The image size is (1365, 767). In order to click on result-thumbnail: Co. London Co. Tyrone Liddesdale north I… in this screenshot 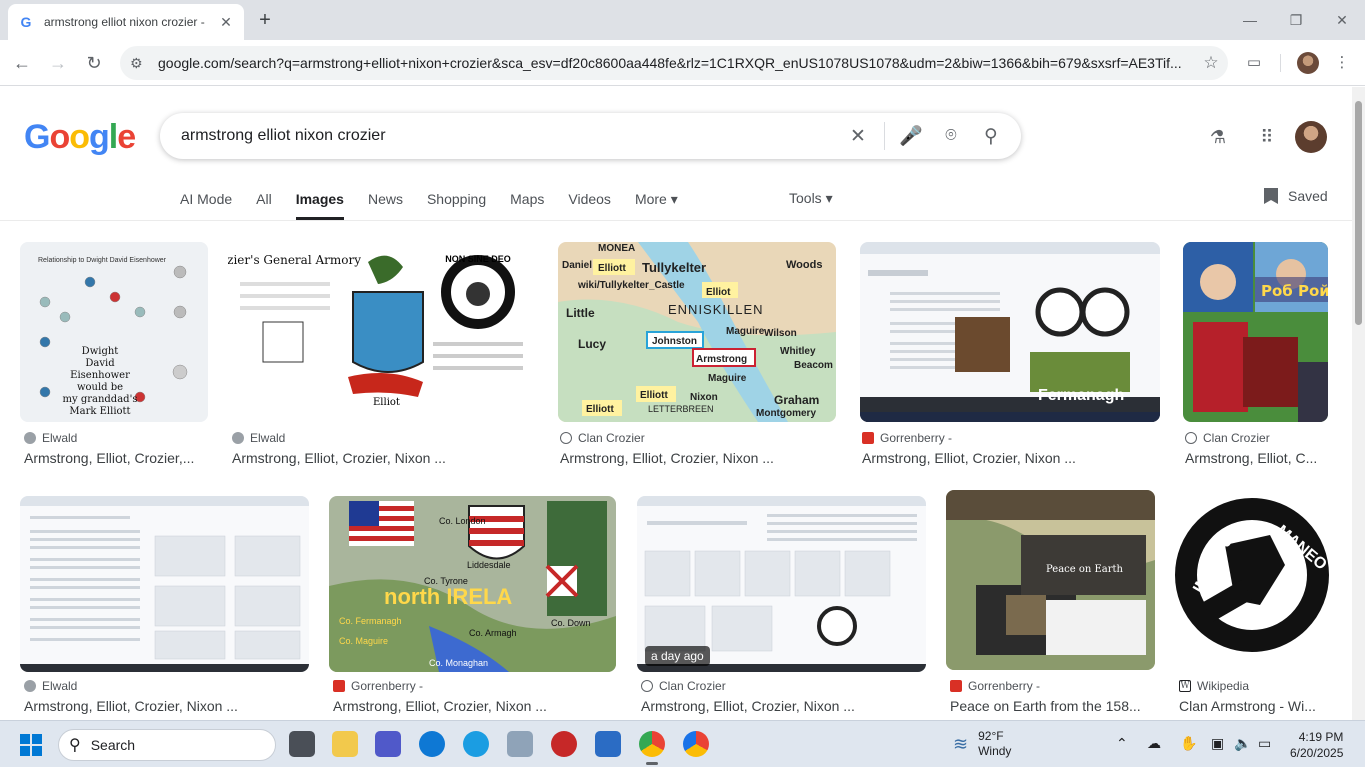, I will do `click(472, 584)`.